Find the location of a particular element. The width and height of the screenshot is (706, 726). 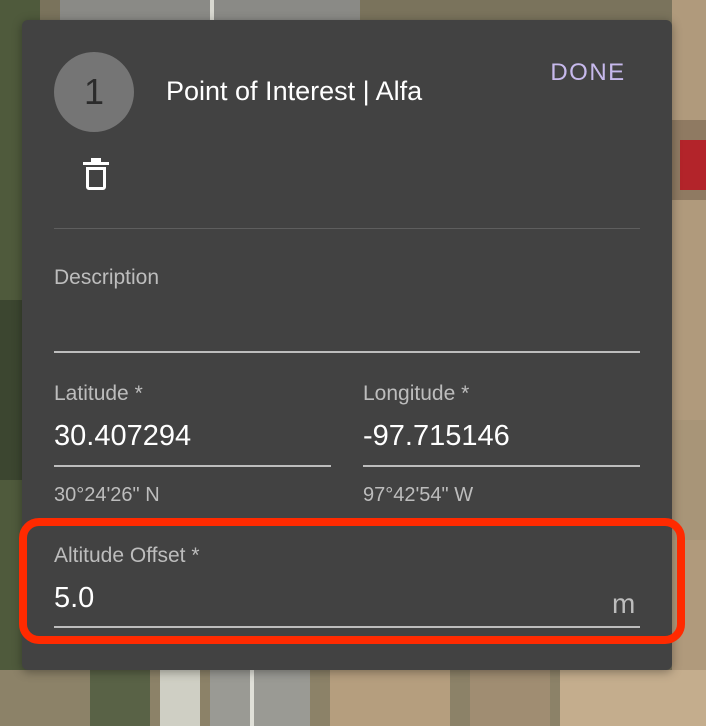

trash-icon is located at coordinates (96, 174).